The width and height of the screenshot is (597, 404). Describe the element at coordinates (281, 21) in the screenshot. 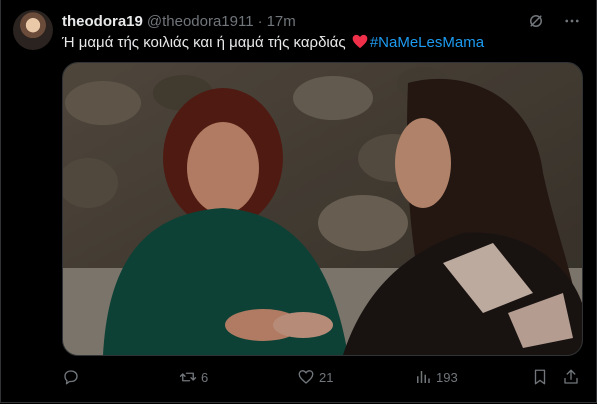

I see `timestamp: 17m` at that location.